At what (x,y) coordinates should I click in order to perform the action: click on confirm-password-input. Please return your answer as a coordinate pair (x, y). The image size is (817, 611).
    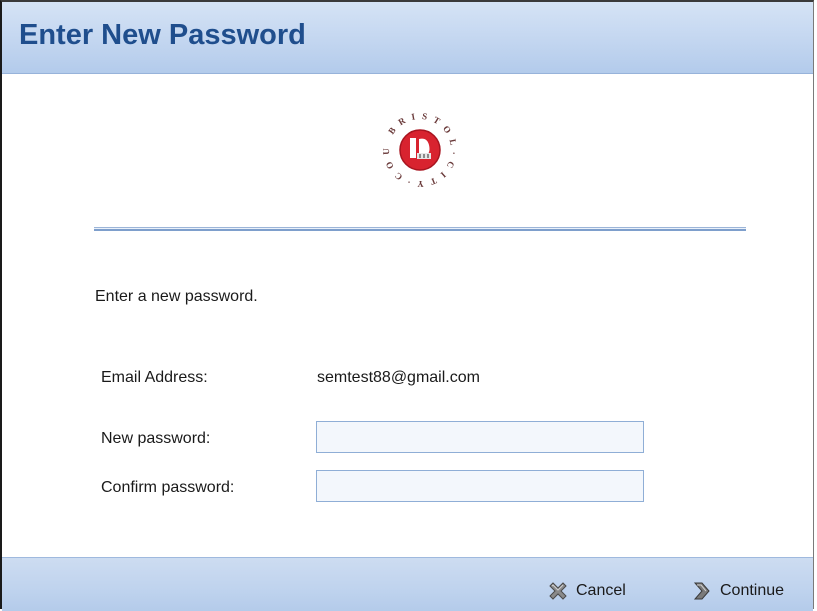
    Looking at the image, I should click on (480, 486).